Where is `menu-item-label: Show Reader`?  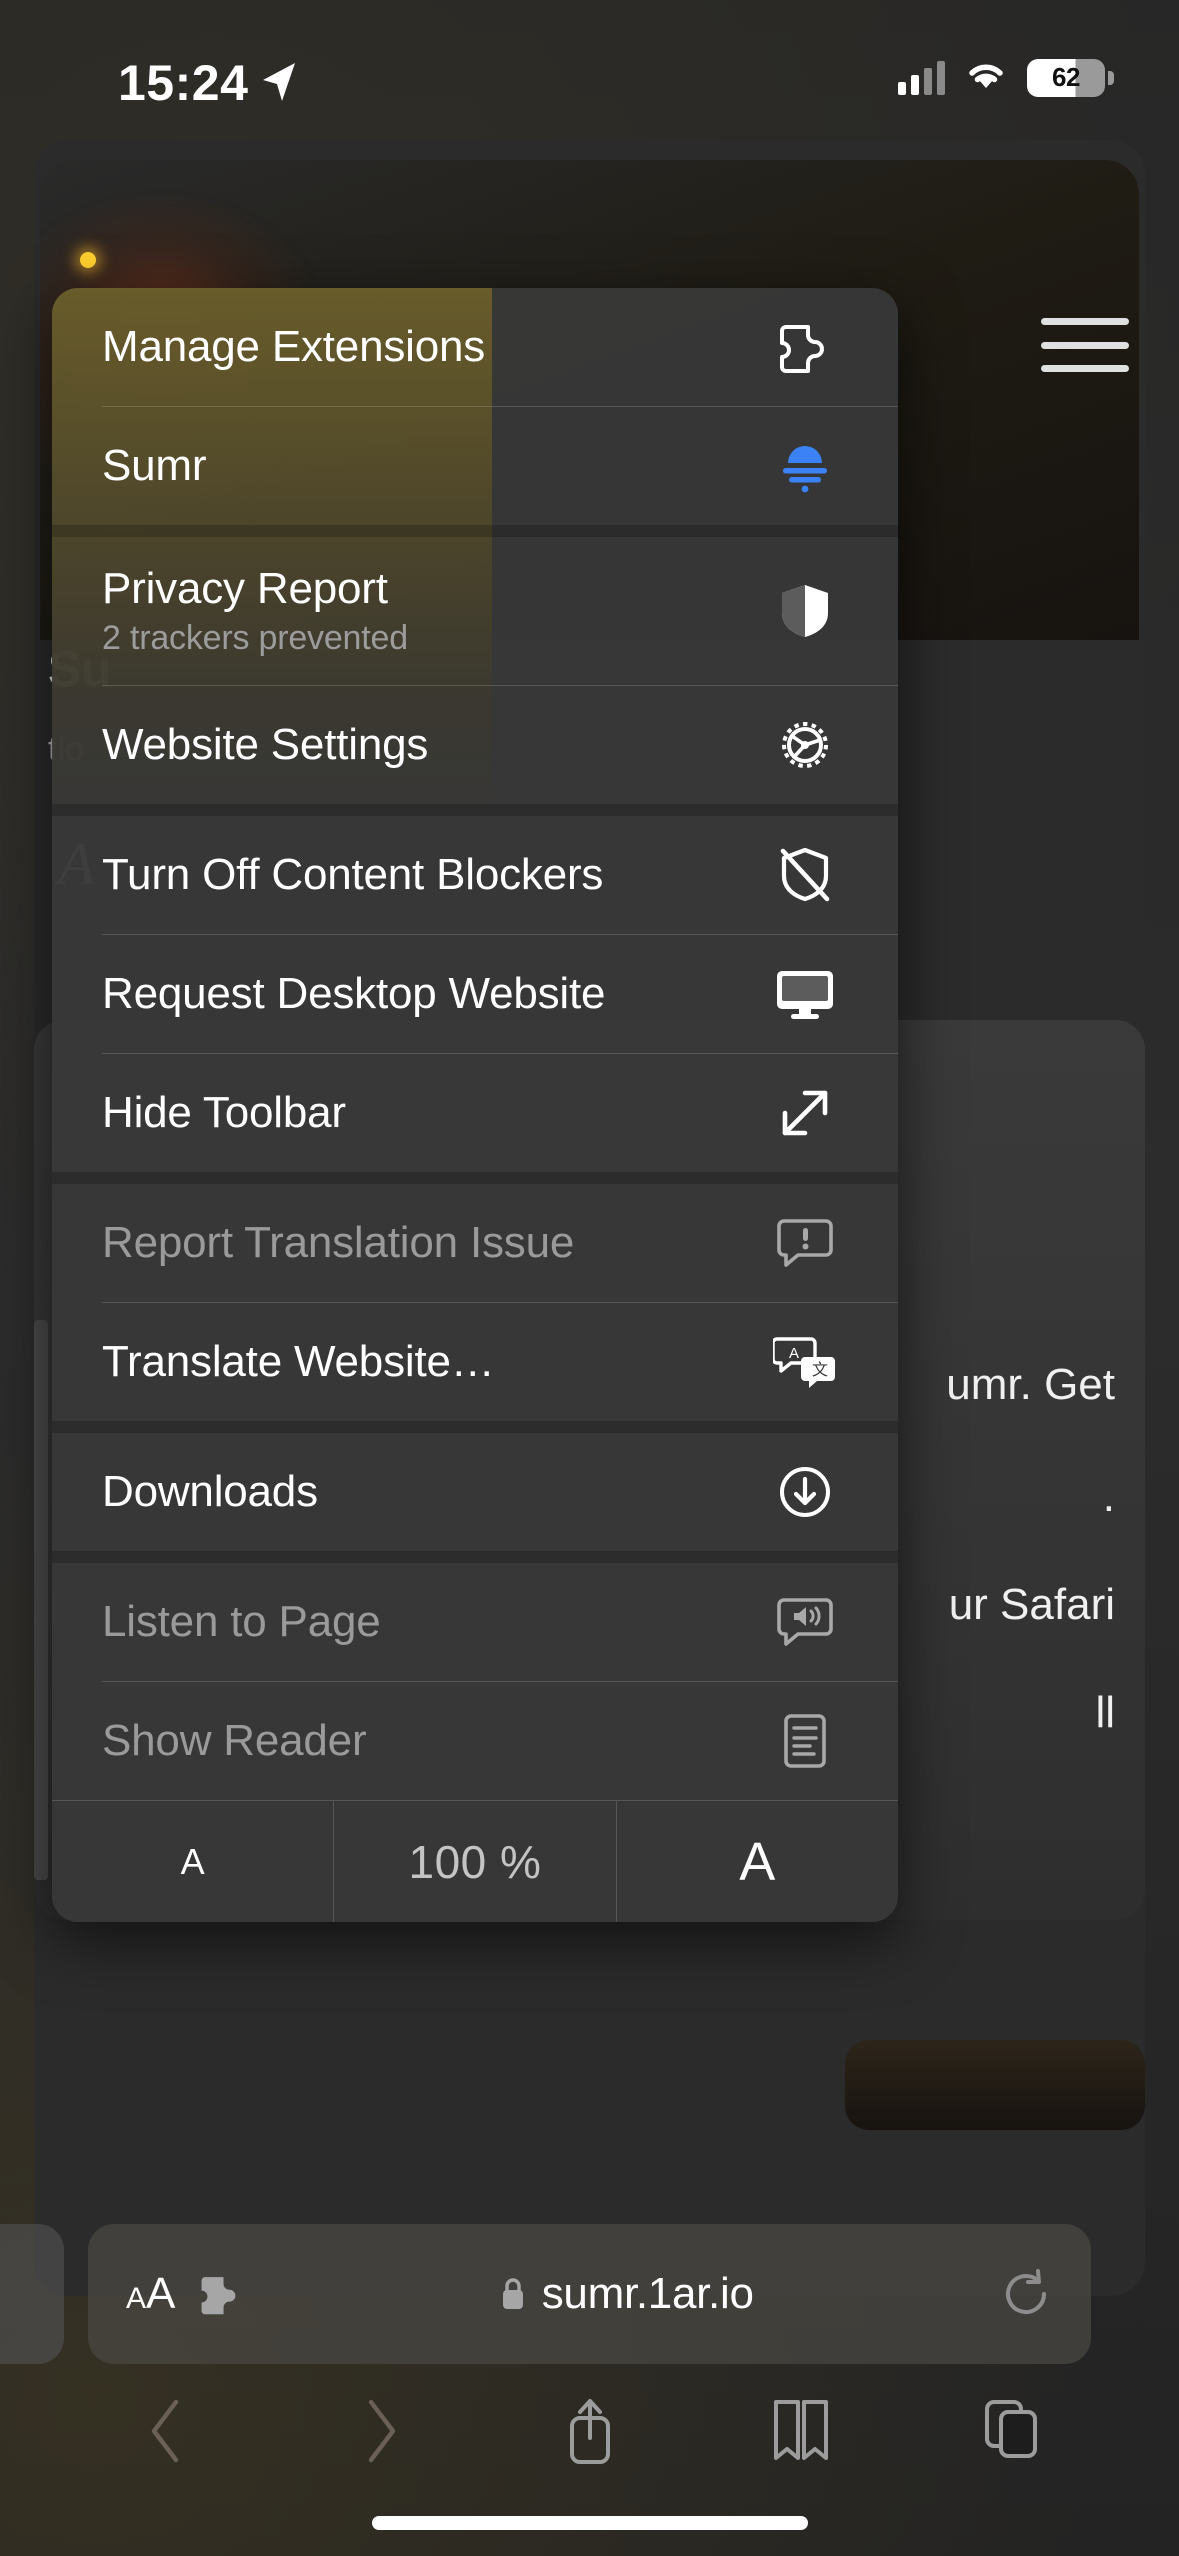
menu-item-label: Show Reader is located at coordinates (234, 1741).